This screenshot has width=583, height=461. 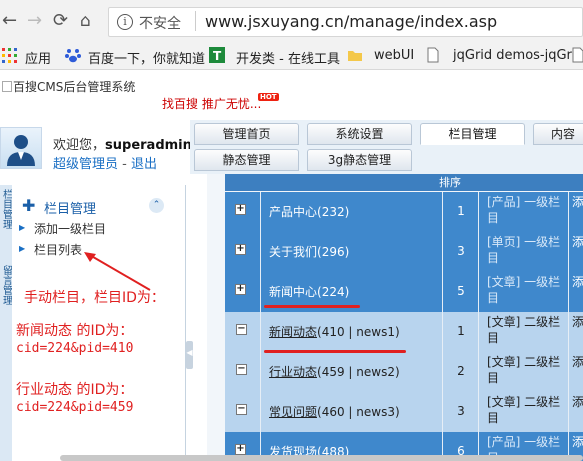 I want to click on annotation-news-value: cid=224&pid=410, so click(x=75, y=348).